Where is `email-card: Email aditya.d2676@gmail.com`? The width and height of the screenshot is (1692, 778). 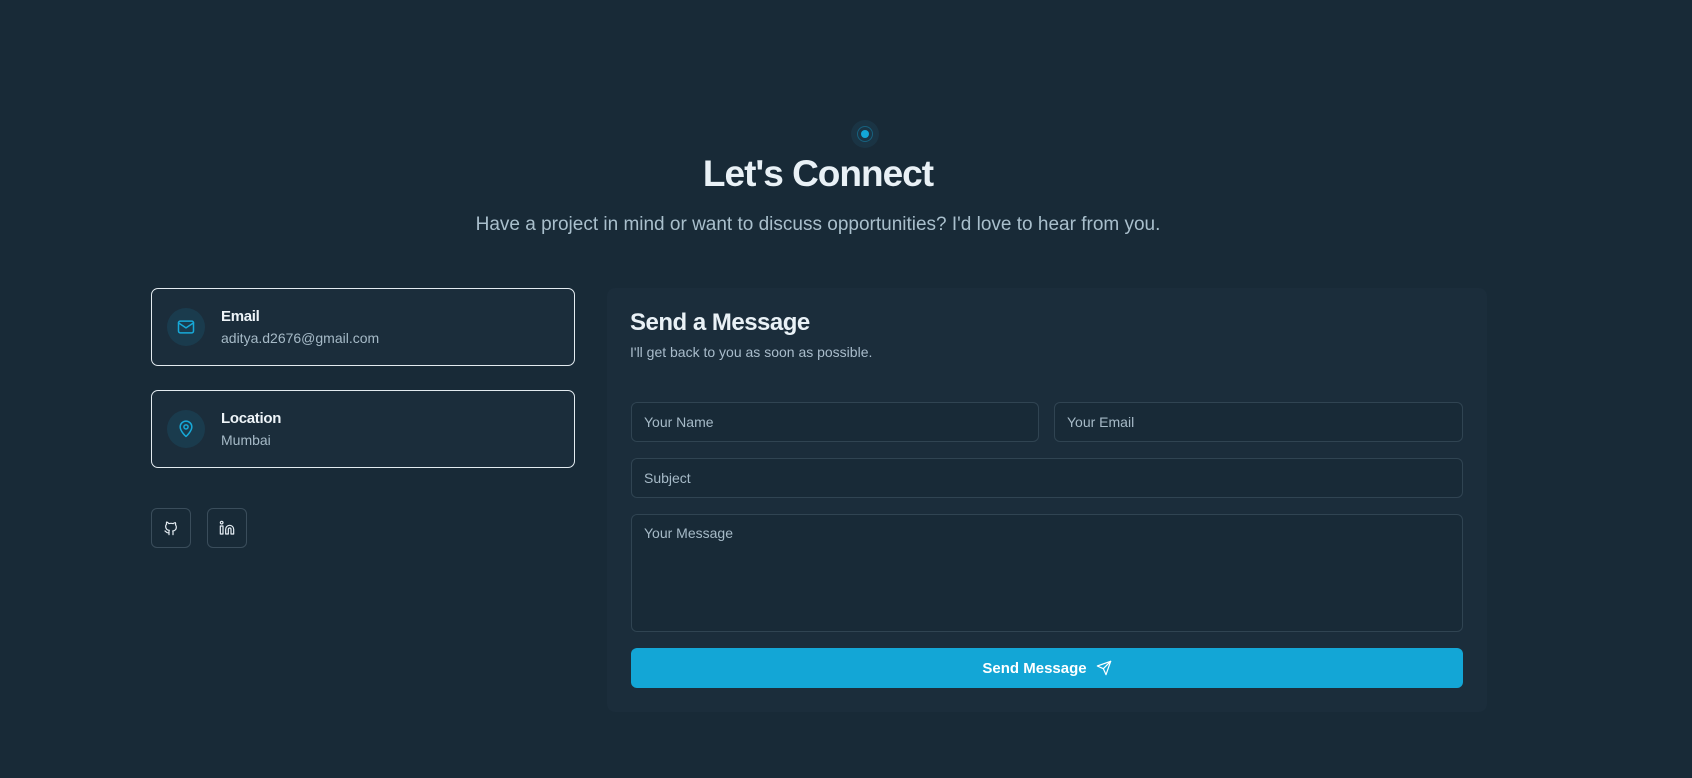 email-card: Email aditya.d2676@gmail.com is located at coordinates (363, 327).